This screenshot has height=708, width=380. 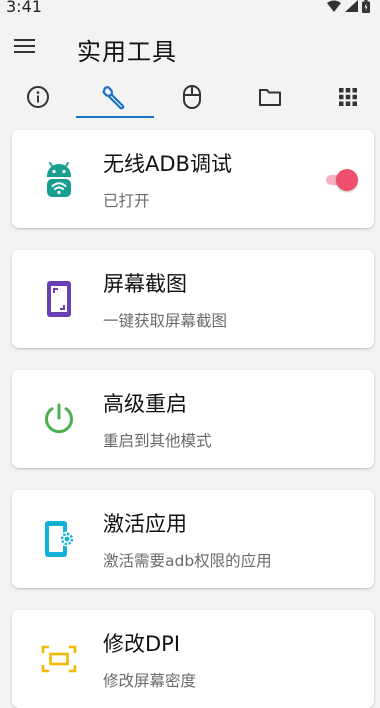 I want to click on tool-card-activate-apps: 激活应用 激活需要adb权限的应用, so click(x=193, y=539).